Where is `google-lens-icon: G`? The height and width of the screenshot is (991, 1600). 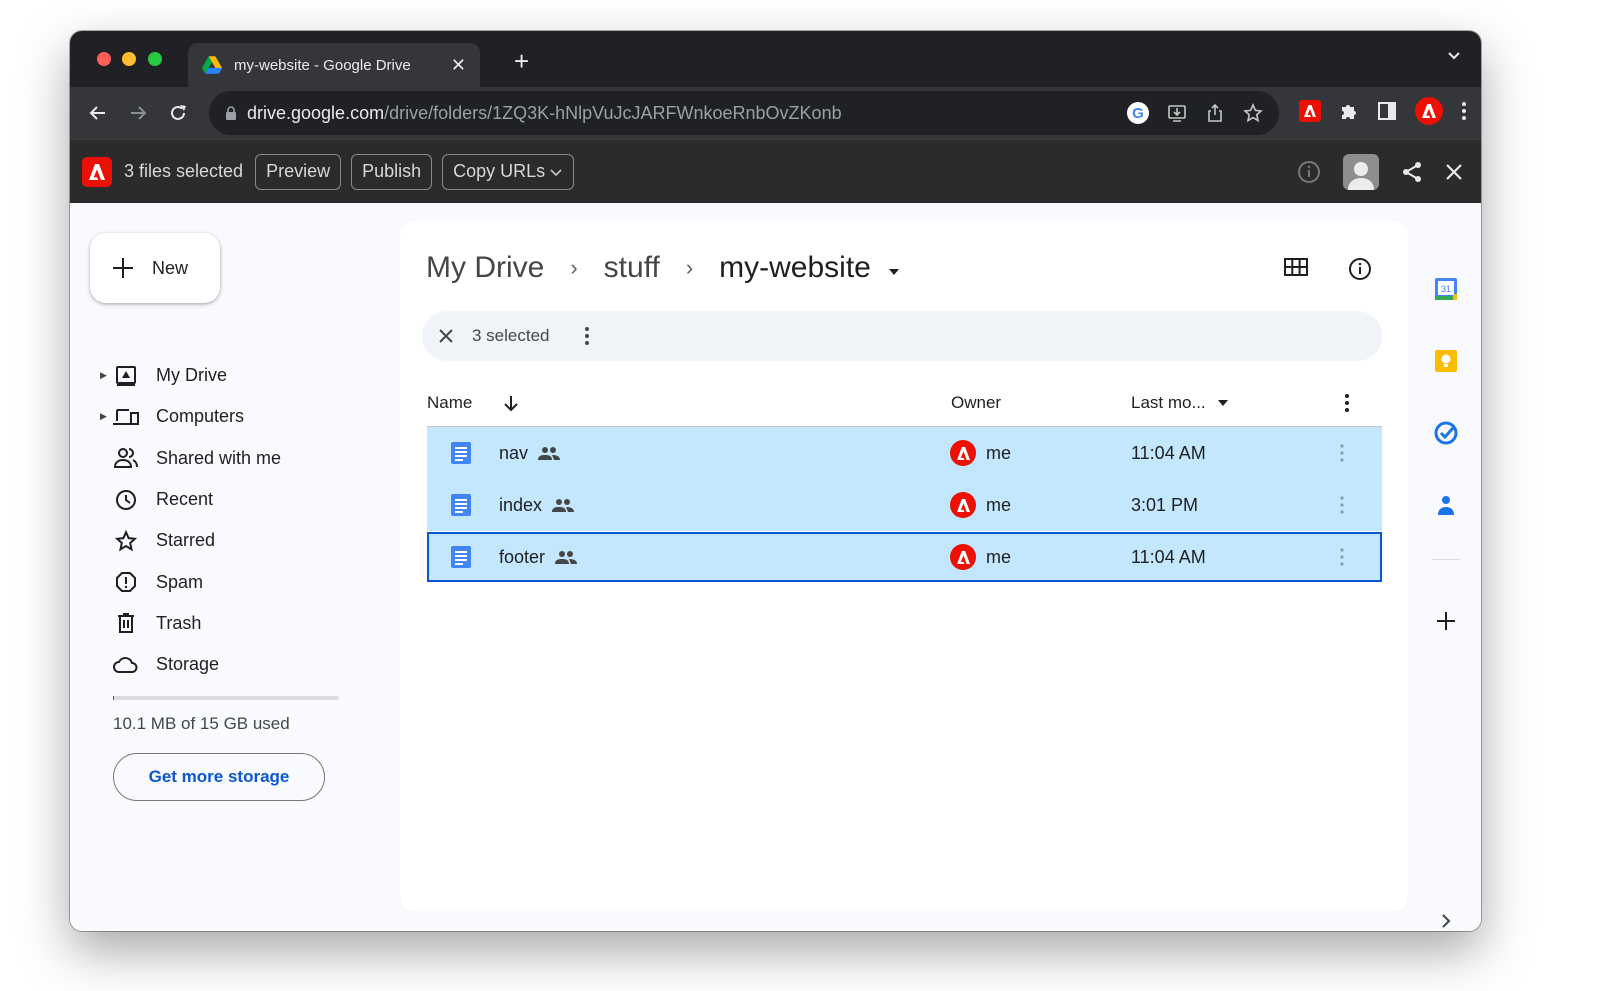
google-lens-icon: G is located at coordinates (1138, 113).